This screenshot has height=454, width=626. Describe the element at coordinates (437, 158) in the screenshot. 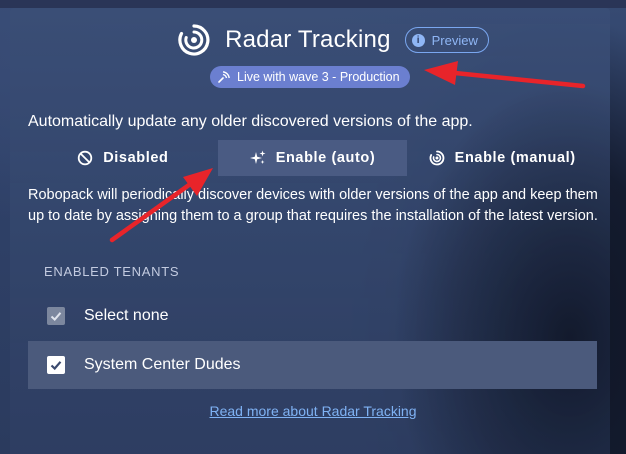

I see `radar-icon` at that location.